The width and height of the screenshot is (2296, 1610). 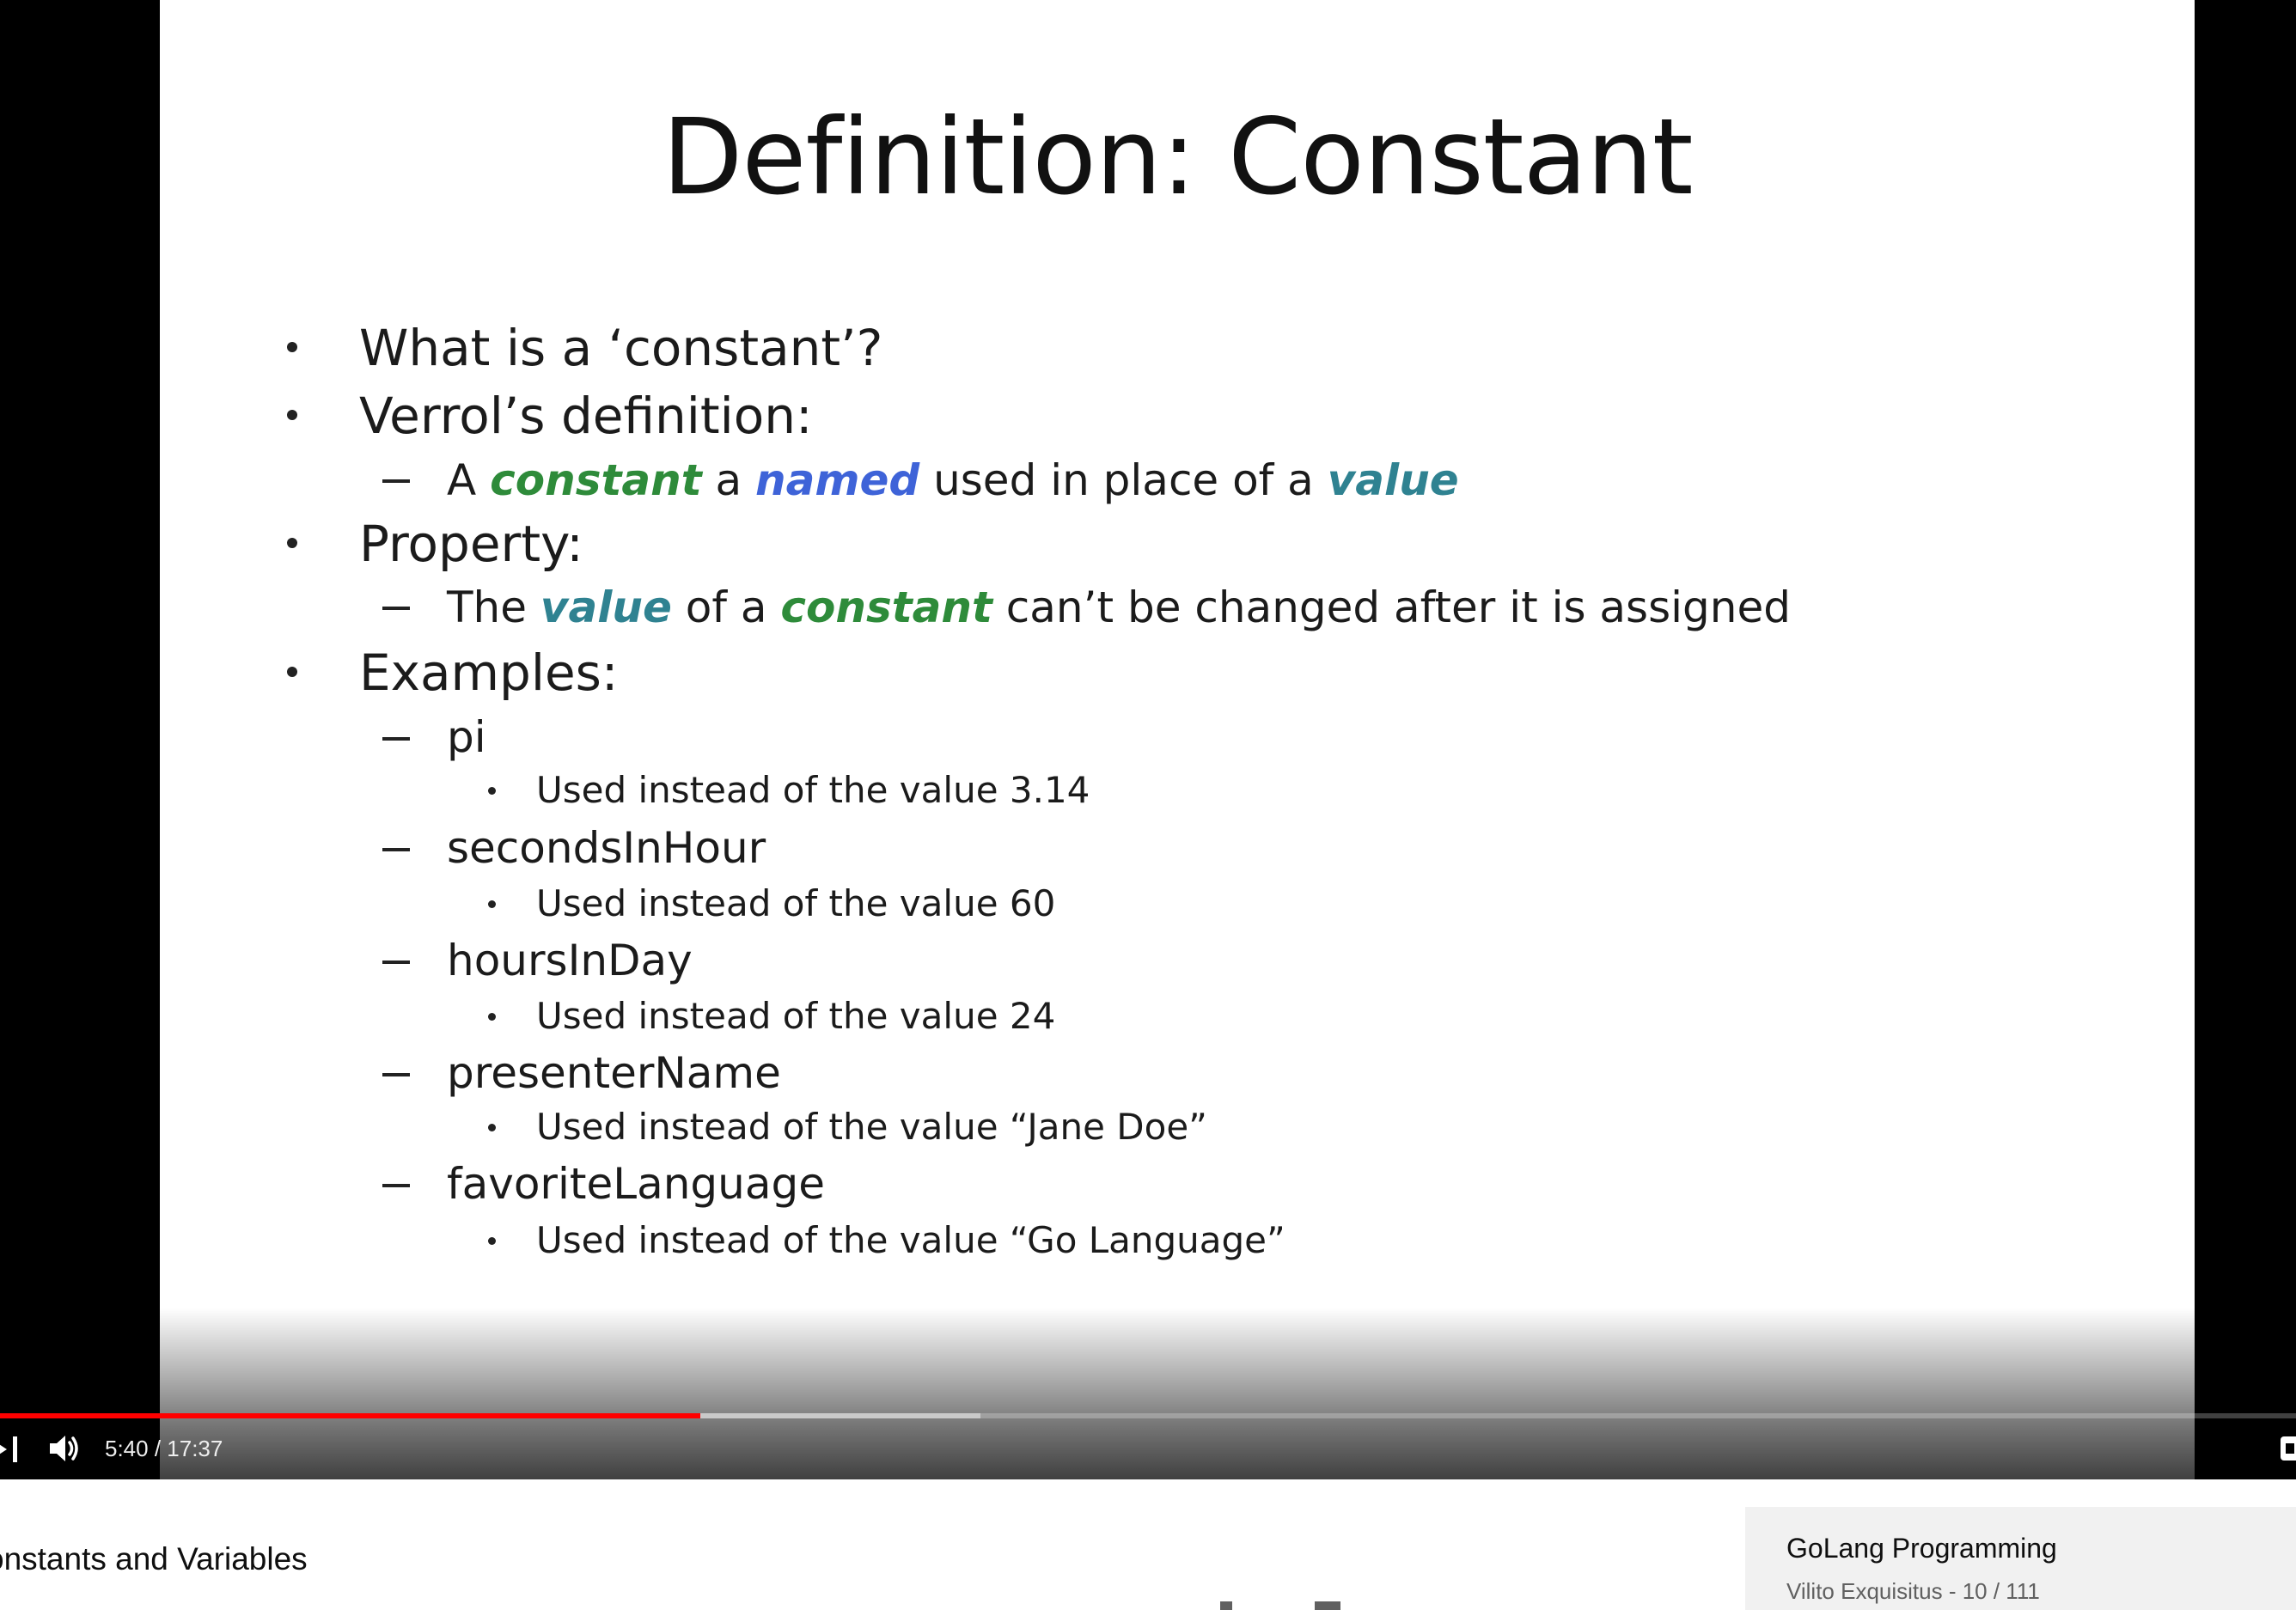 I want to click on text-span: A, so click(x=469, y=480).